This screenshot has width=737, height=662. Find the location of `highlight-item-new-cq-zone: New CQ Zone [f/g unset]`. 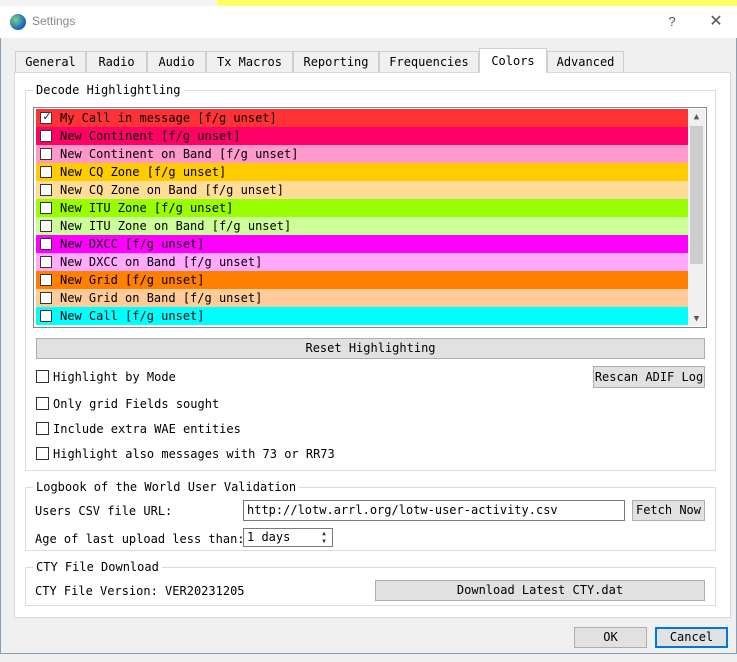

highlight-item-new-cq-zone: New CQ Zone [f/g unset] is located at coordinates (362, 172).